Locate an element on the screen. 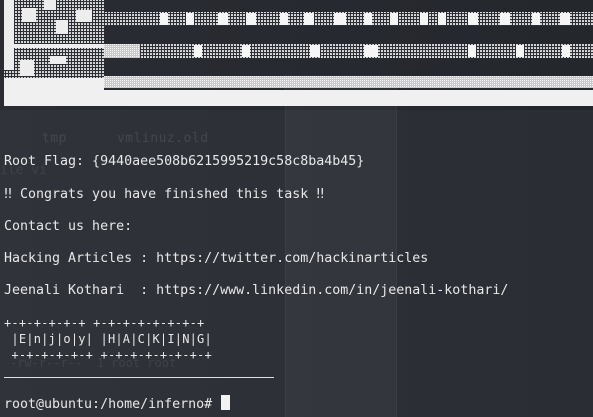 This screenshot has width=593, height=417. enjoy-hacking-banner: |E|n|j|o|y| |H|A|C|K|I|N|G| is located at coordinates (108, 339).